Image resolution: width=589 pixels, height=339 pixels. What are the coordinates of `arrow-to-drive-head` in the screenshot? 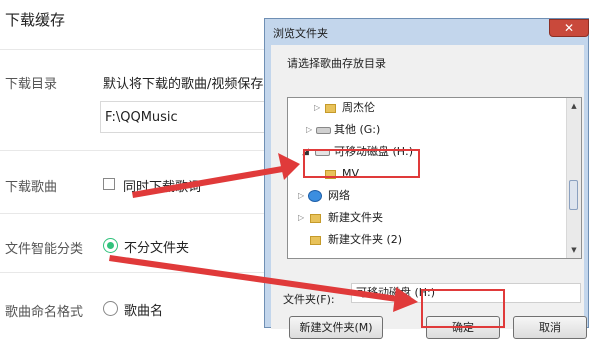 It's located at (289, 166).